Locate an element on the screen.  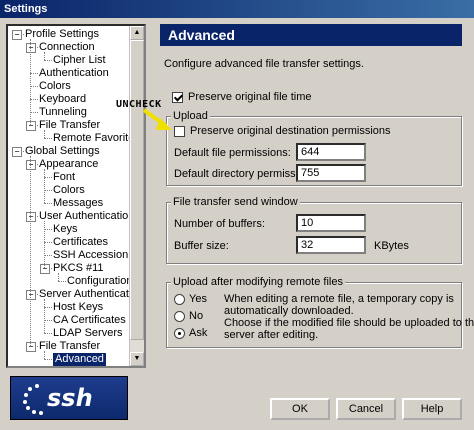
tree-item: Certificates is located at coordinates (80, 242).